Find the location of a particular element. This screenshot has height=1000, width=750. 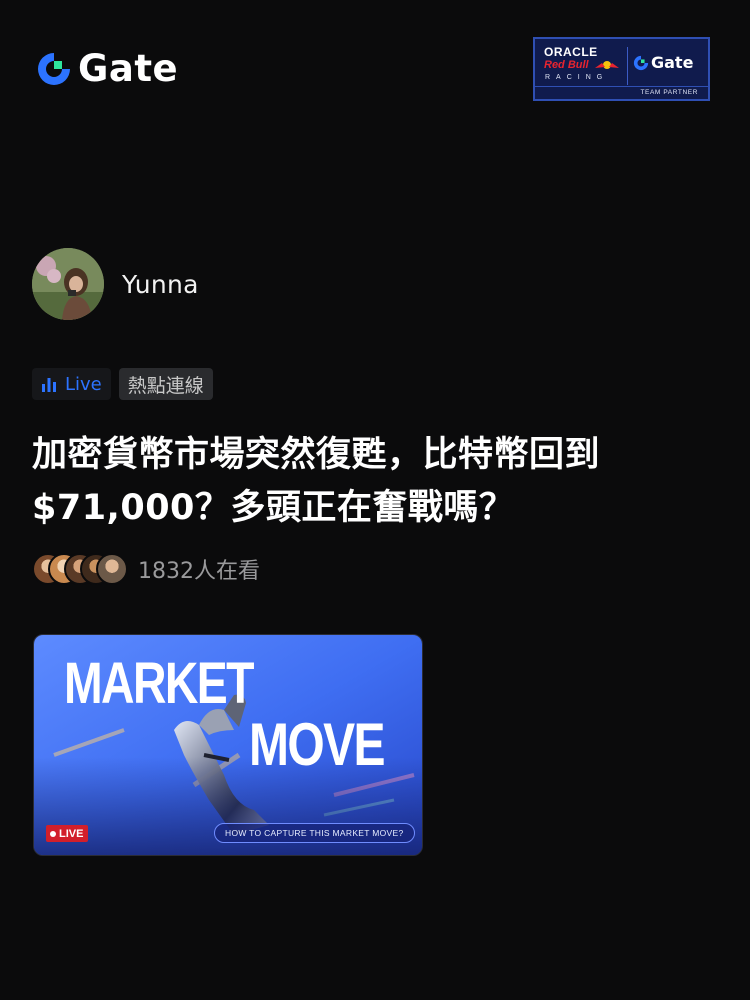

live-tag: Live is located at coordinates (71, 384).